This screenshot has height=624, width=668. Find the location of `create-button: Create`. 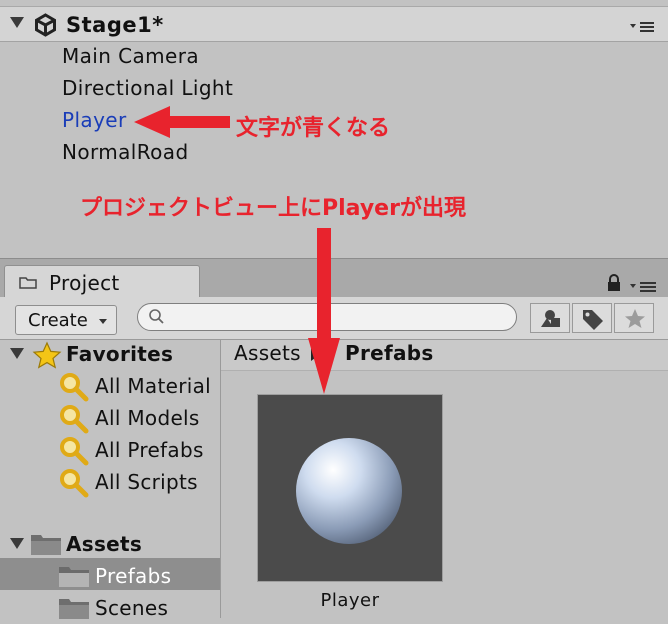

create-button: Create is located at coordinates (66, 320).